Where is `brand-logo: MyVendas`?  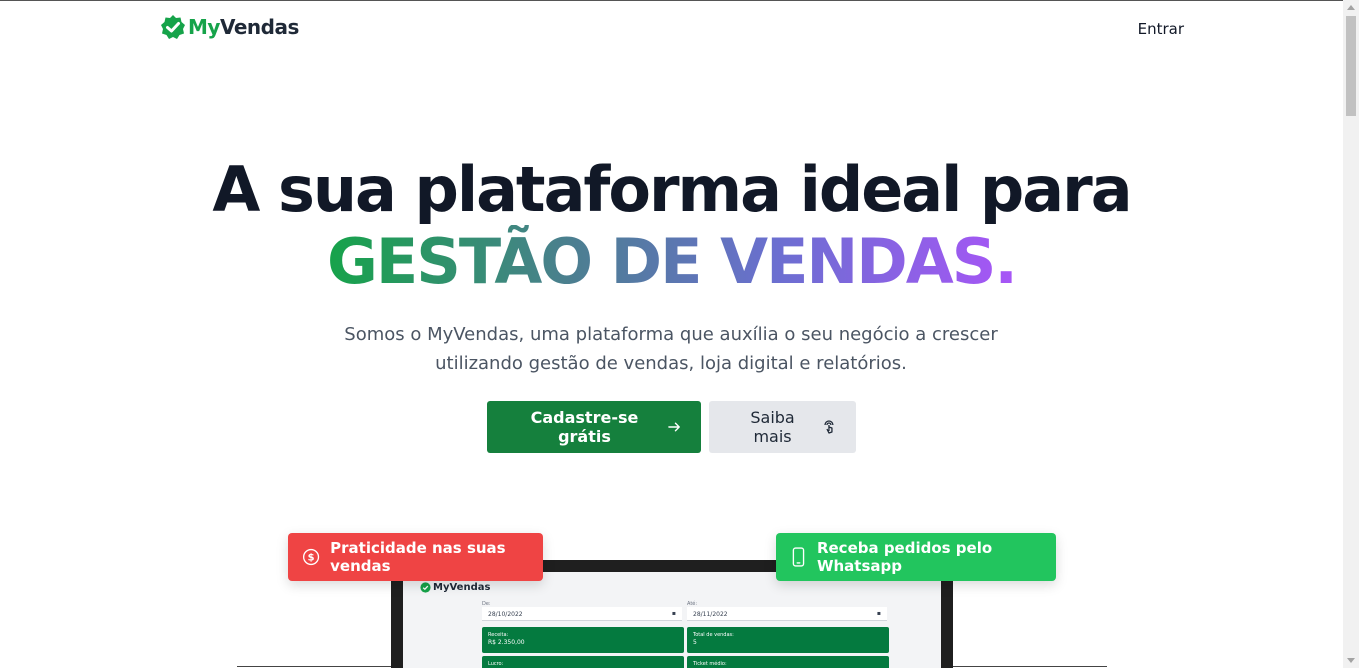 brand-logo: MyVendas is located at coordinates (229, 27).